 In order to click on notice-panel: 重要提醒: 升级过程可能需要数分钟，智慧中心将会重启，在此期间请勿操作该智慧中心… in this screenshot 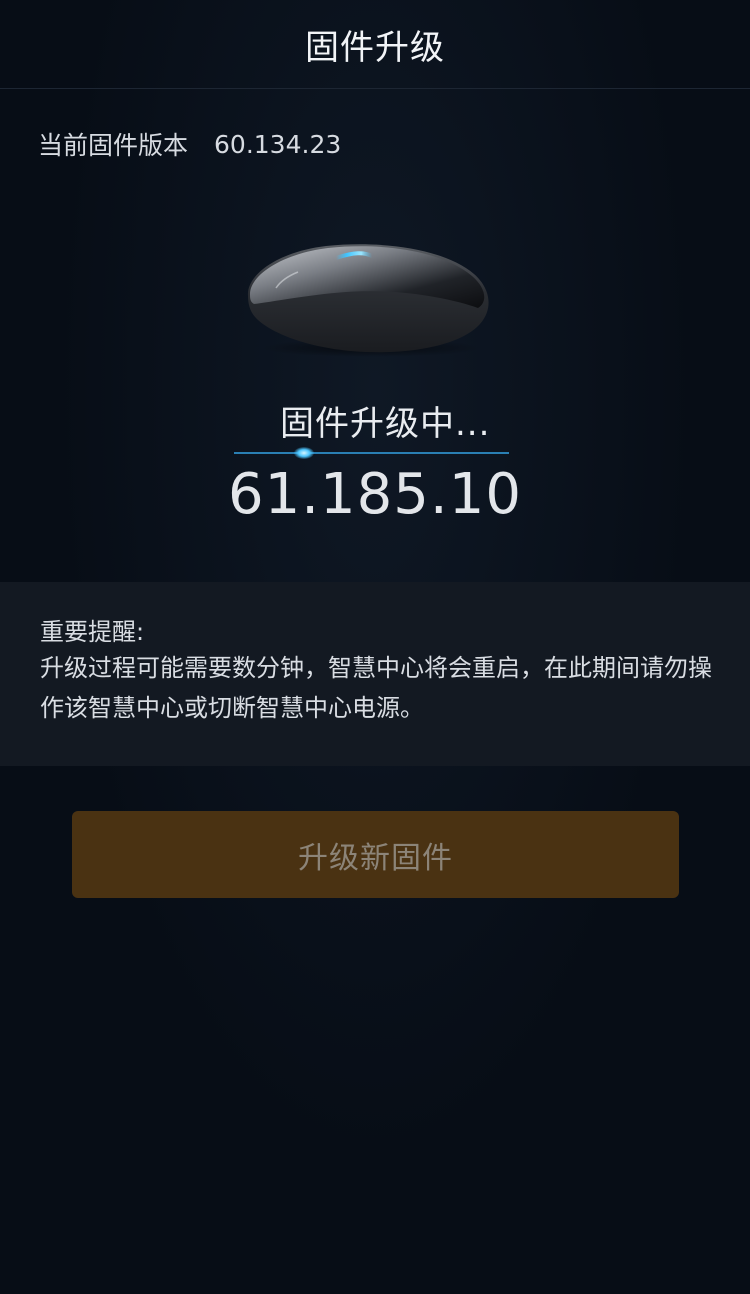, I will do `click(375, 674)`.